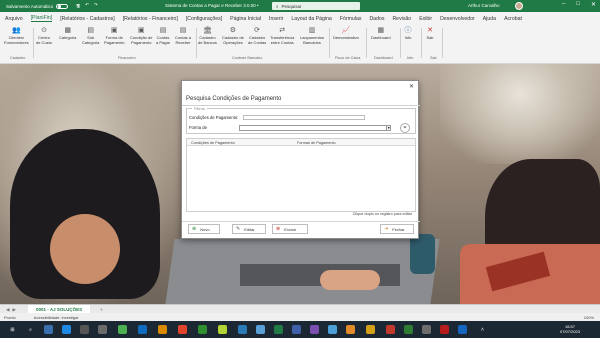 The height and width of the screenshot is (338, 600). What do you see at coordinates (183, 40) in the screenshot?
I see `ribbon-button-label: Contas a Receber` at bounding box center [183, 40].